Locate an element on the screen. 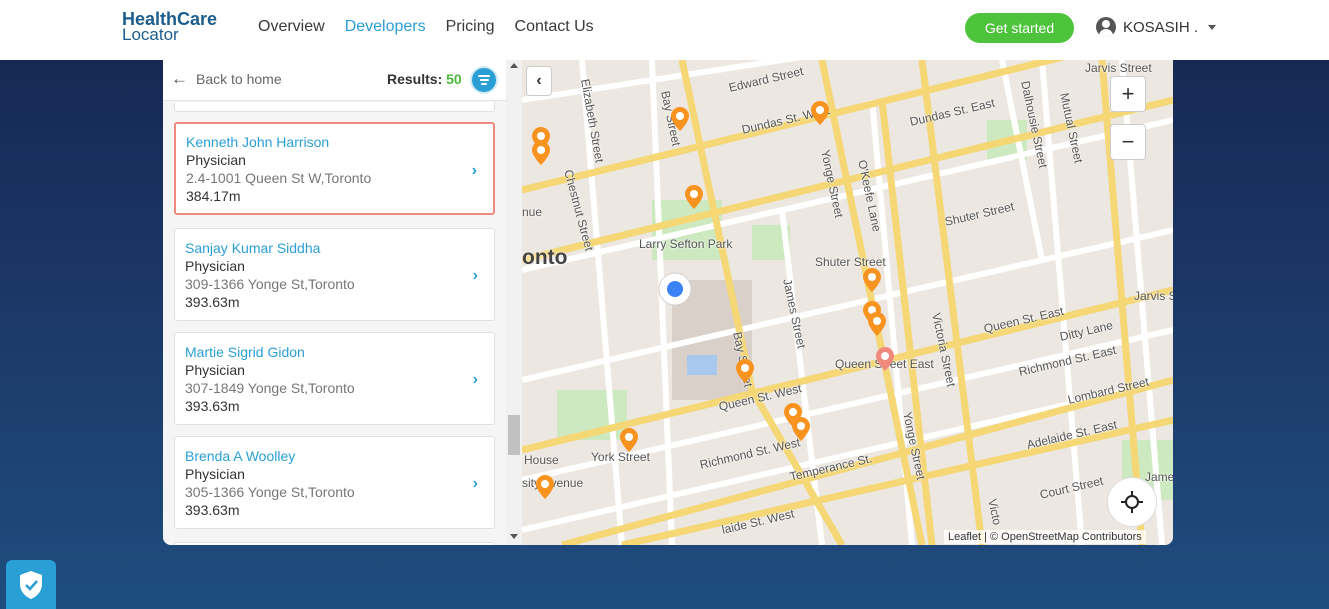 The image size is (1329, 609). nav-contact-us: Contact Us is located at coordinates (554, 27).